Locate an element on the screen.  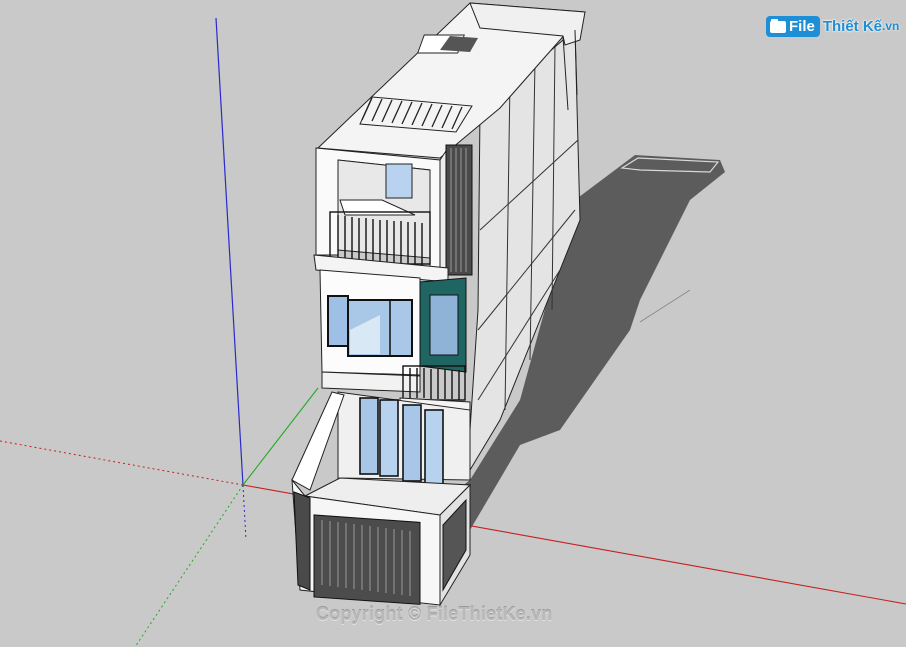
site-logo: File Thiết Kế .vn is located at coordinates (832, 26).